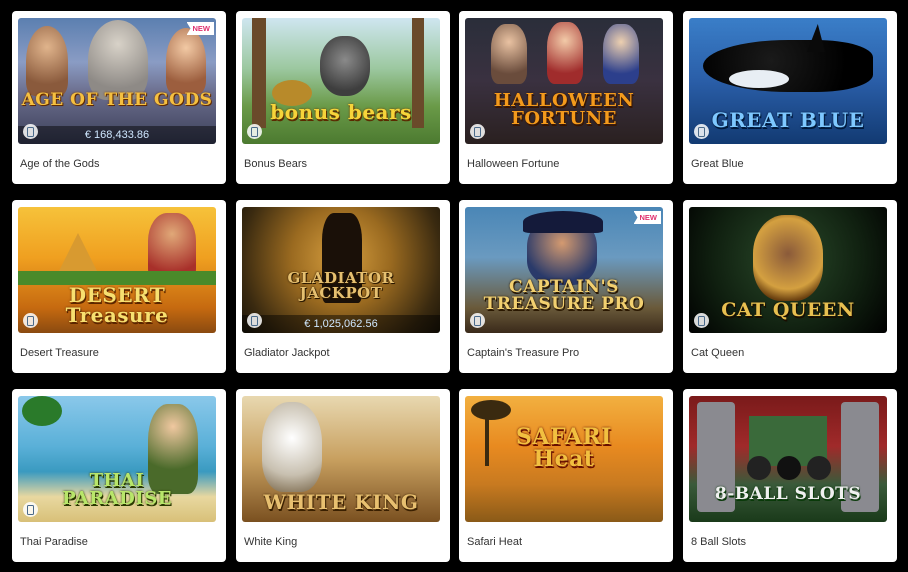 Image resolution: width=908 pixels, height=572 pixels. I want to click on game-logo: GLADIATOR JACKPOT, so click(341, 285).